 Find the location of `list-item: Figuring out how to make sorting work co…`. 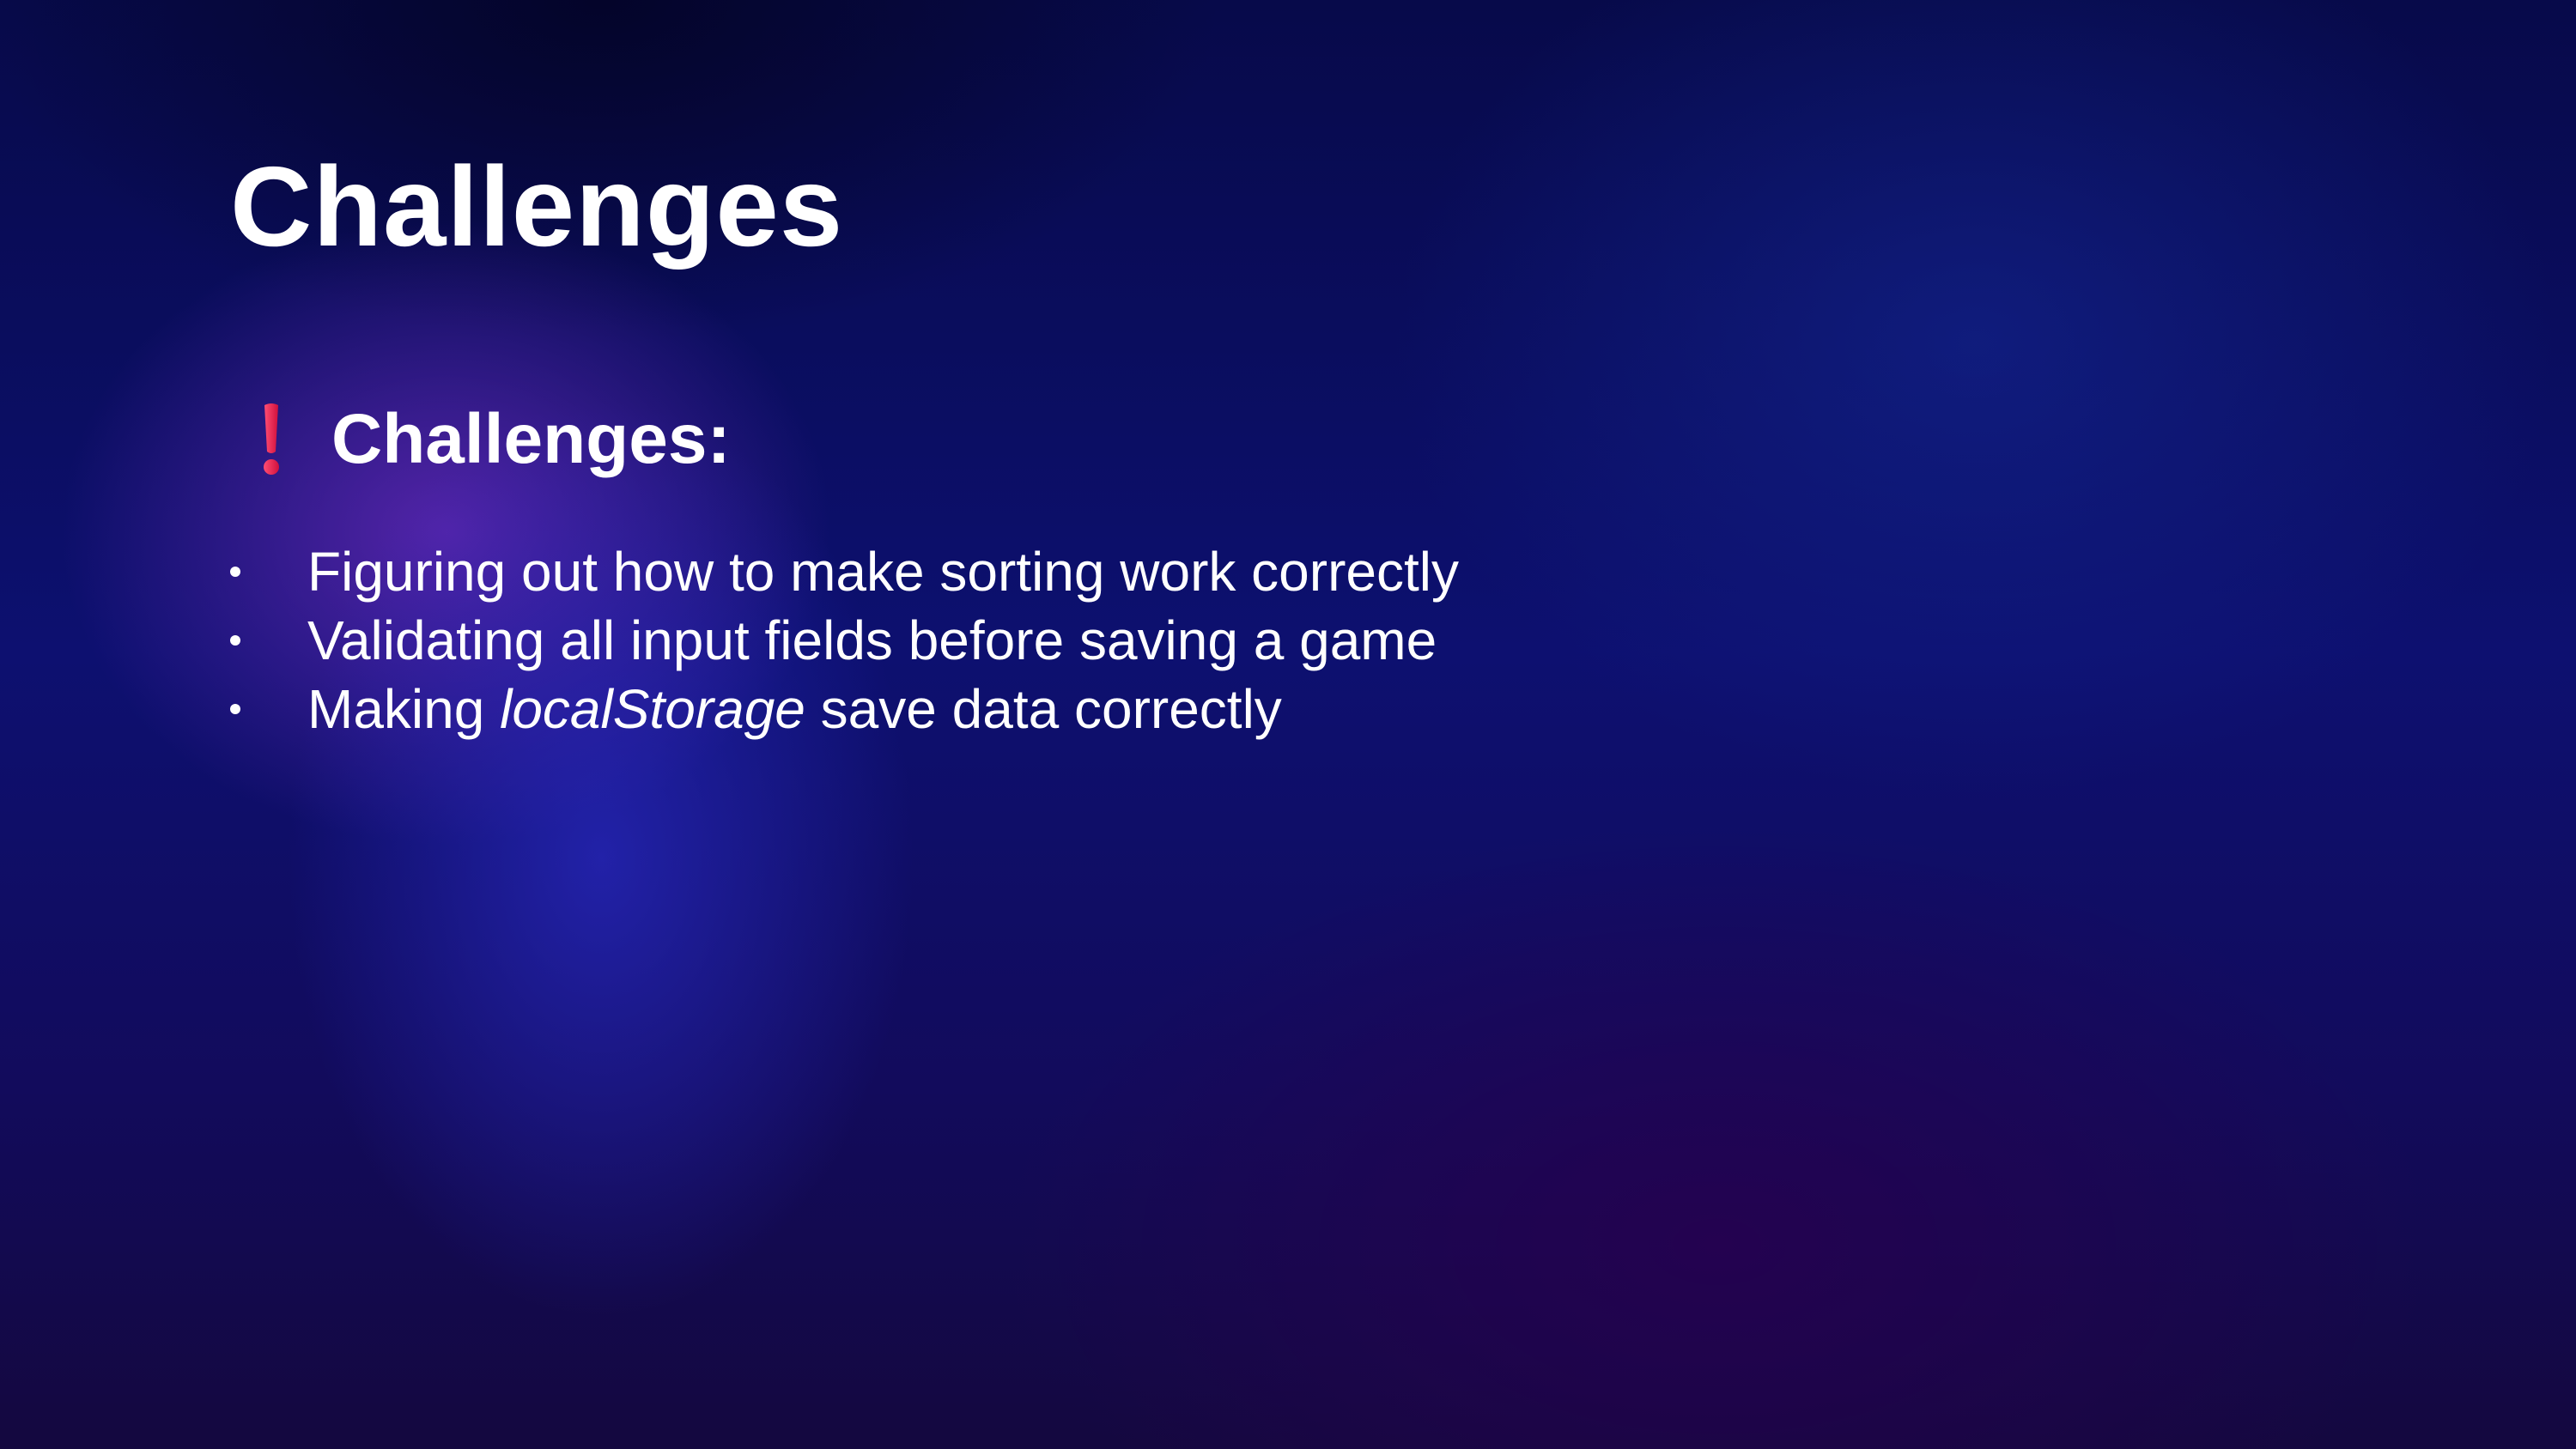

list-item: Figuring out how to make sorting work co… is located at coordinates (842, 571).